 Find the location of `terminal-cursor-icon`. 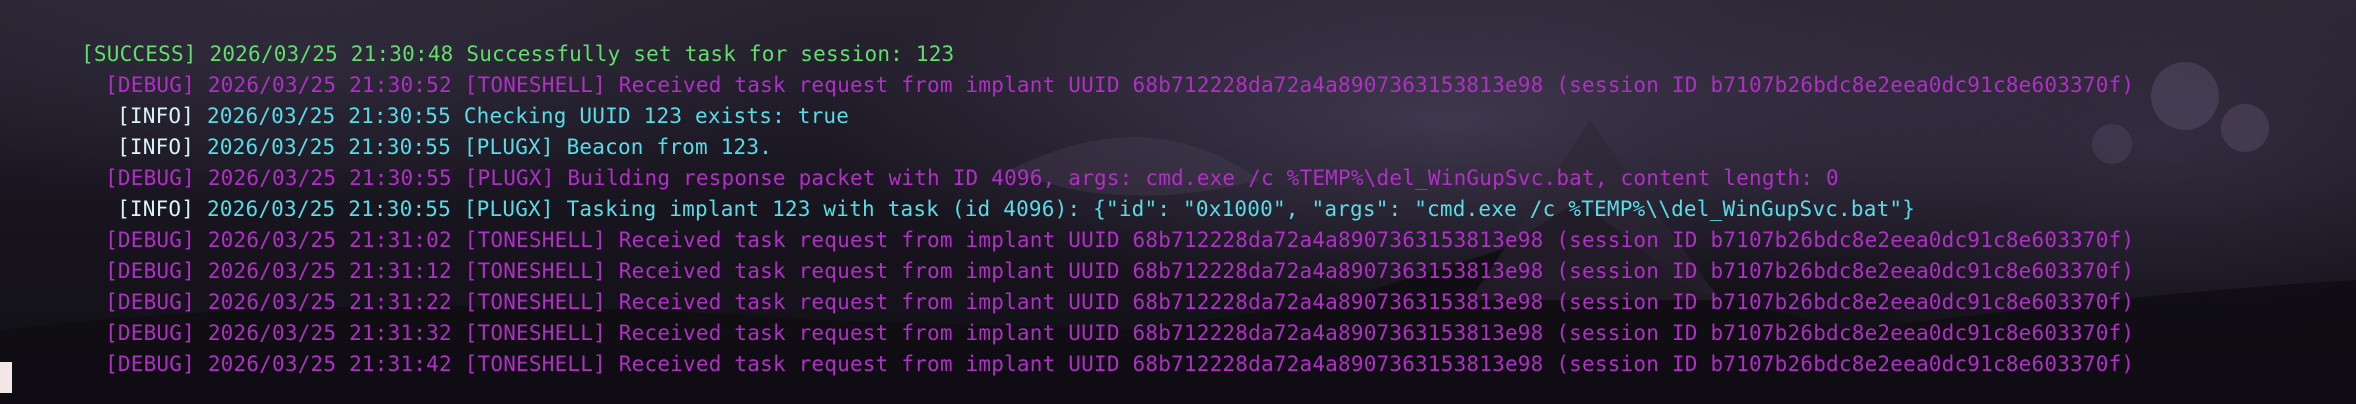

terminal-cursor-icon is located at coordinates (6, 377).